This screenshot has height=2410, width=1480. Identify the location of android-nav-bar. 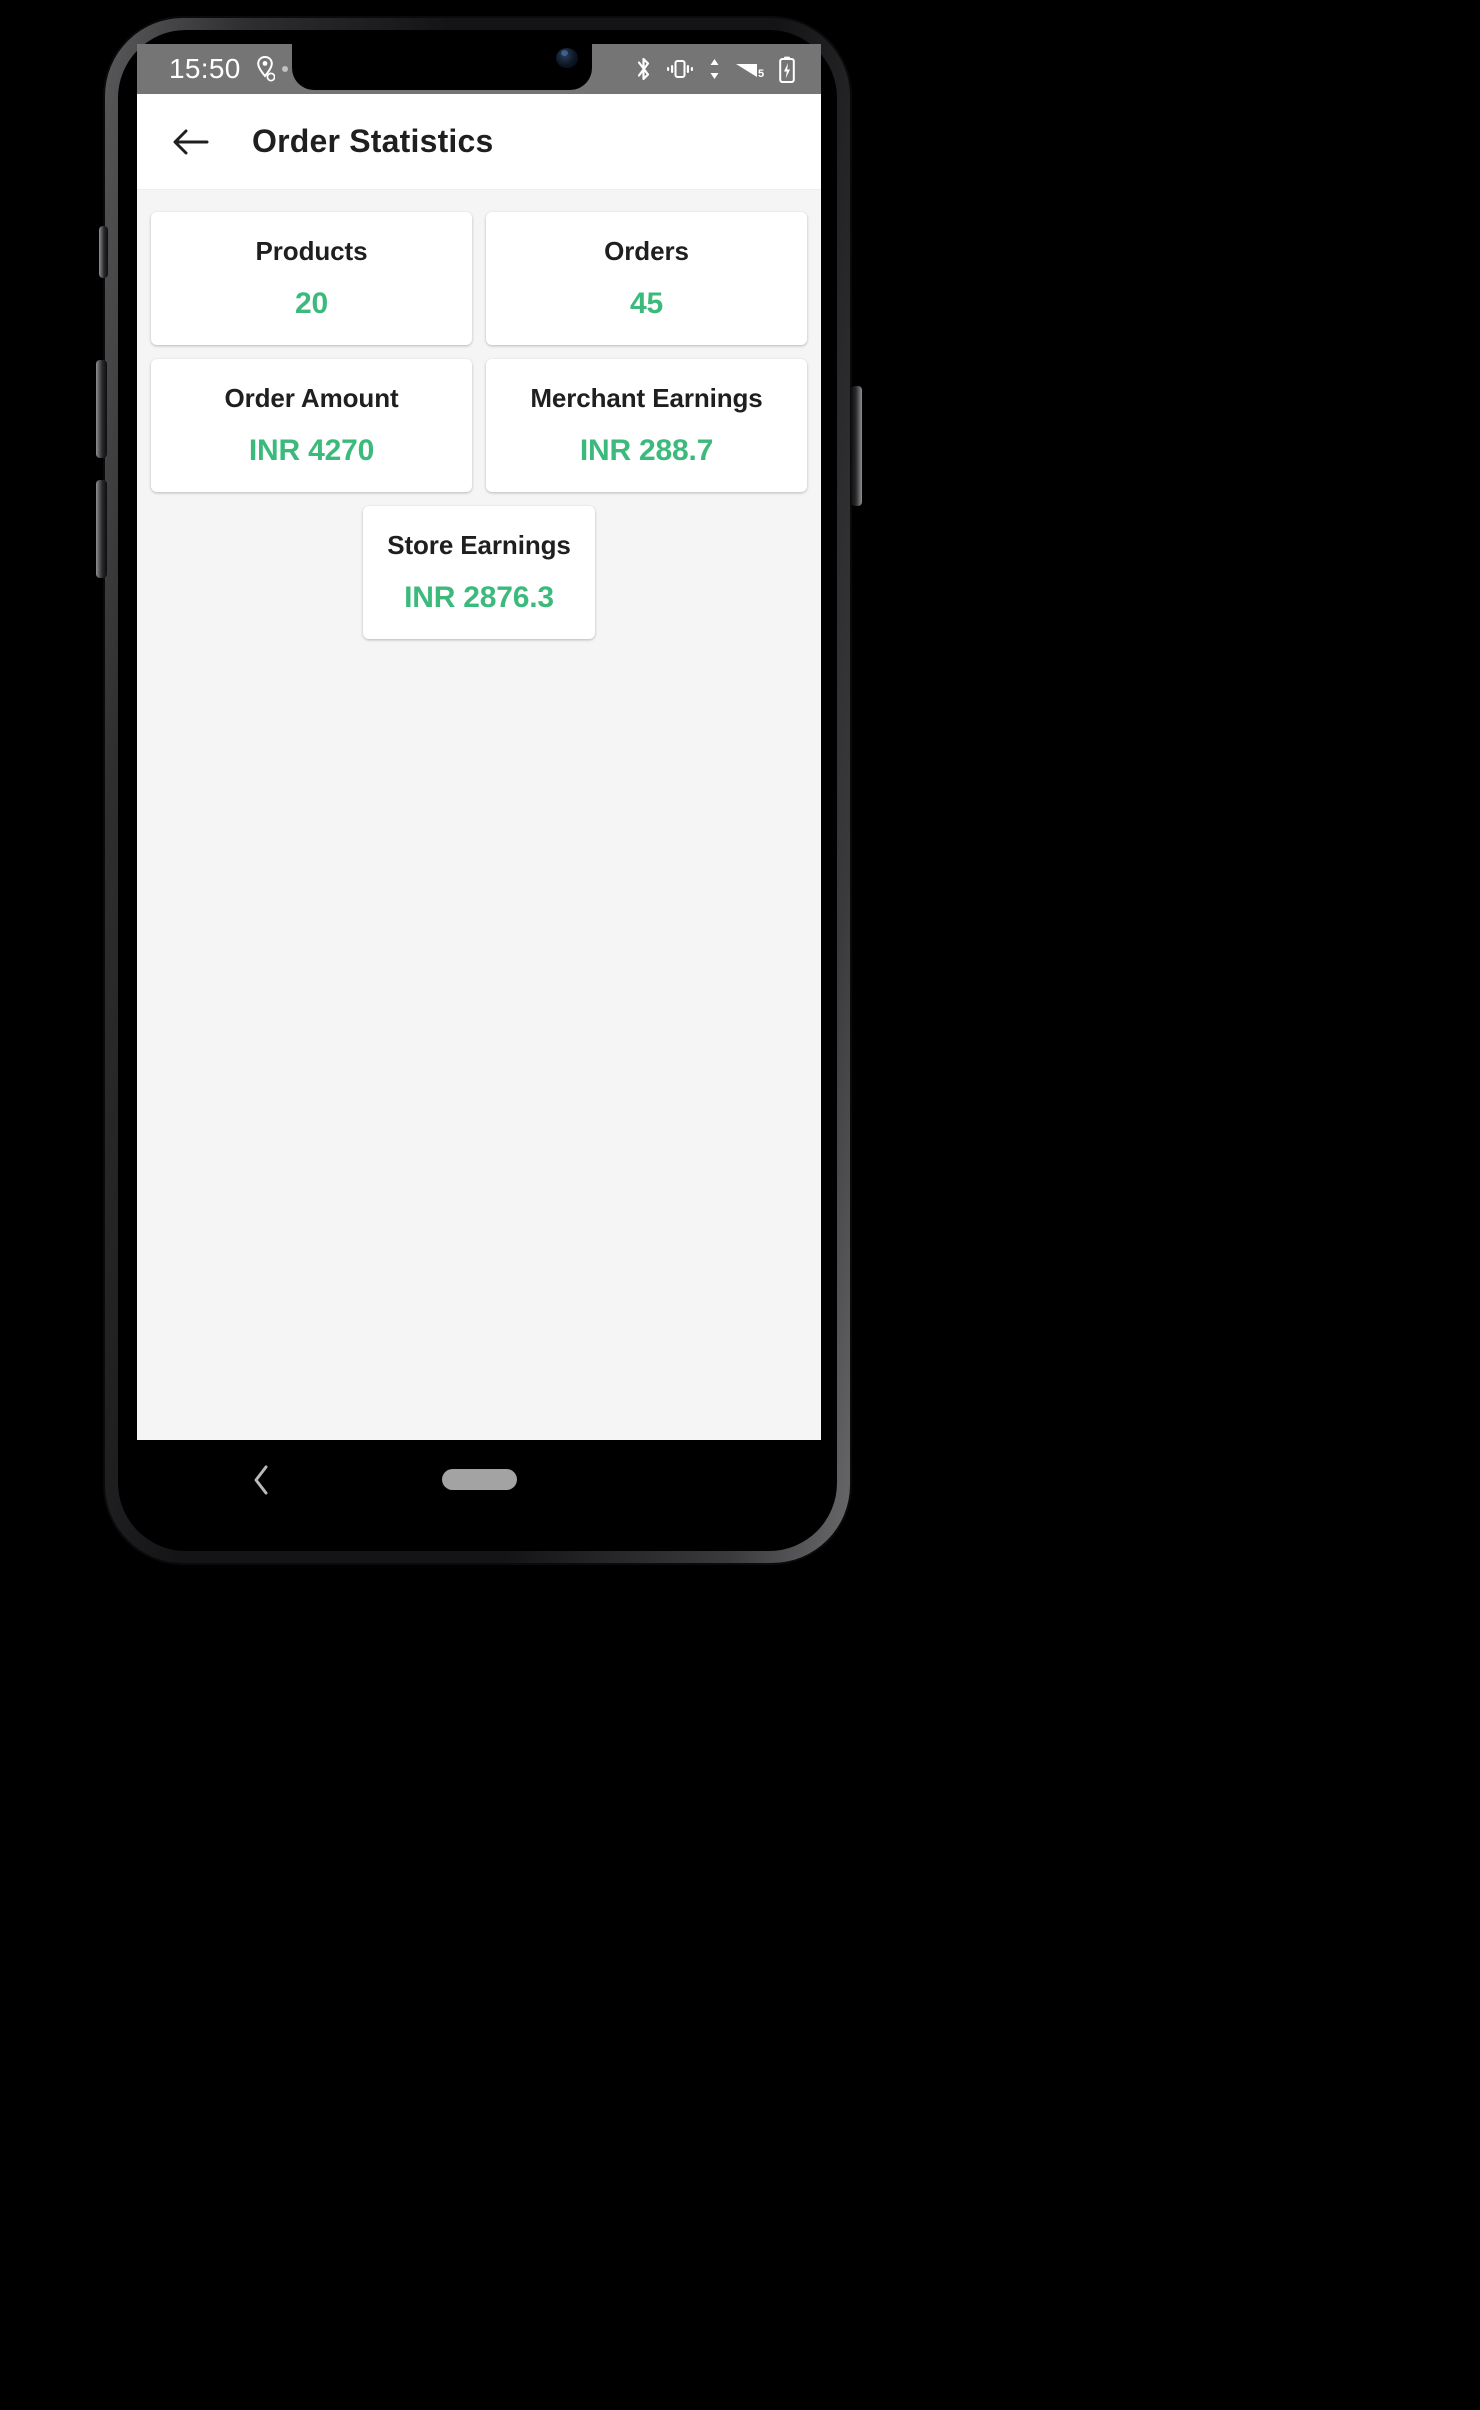
(479, 1480).